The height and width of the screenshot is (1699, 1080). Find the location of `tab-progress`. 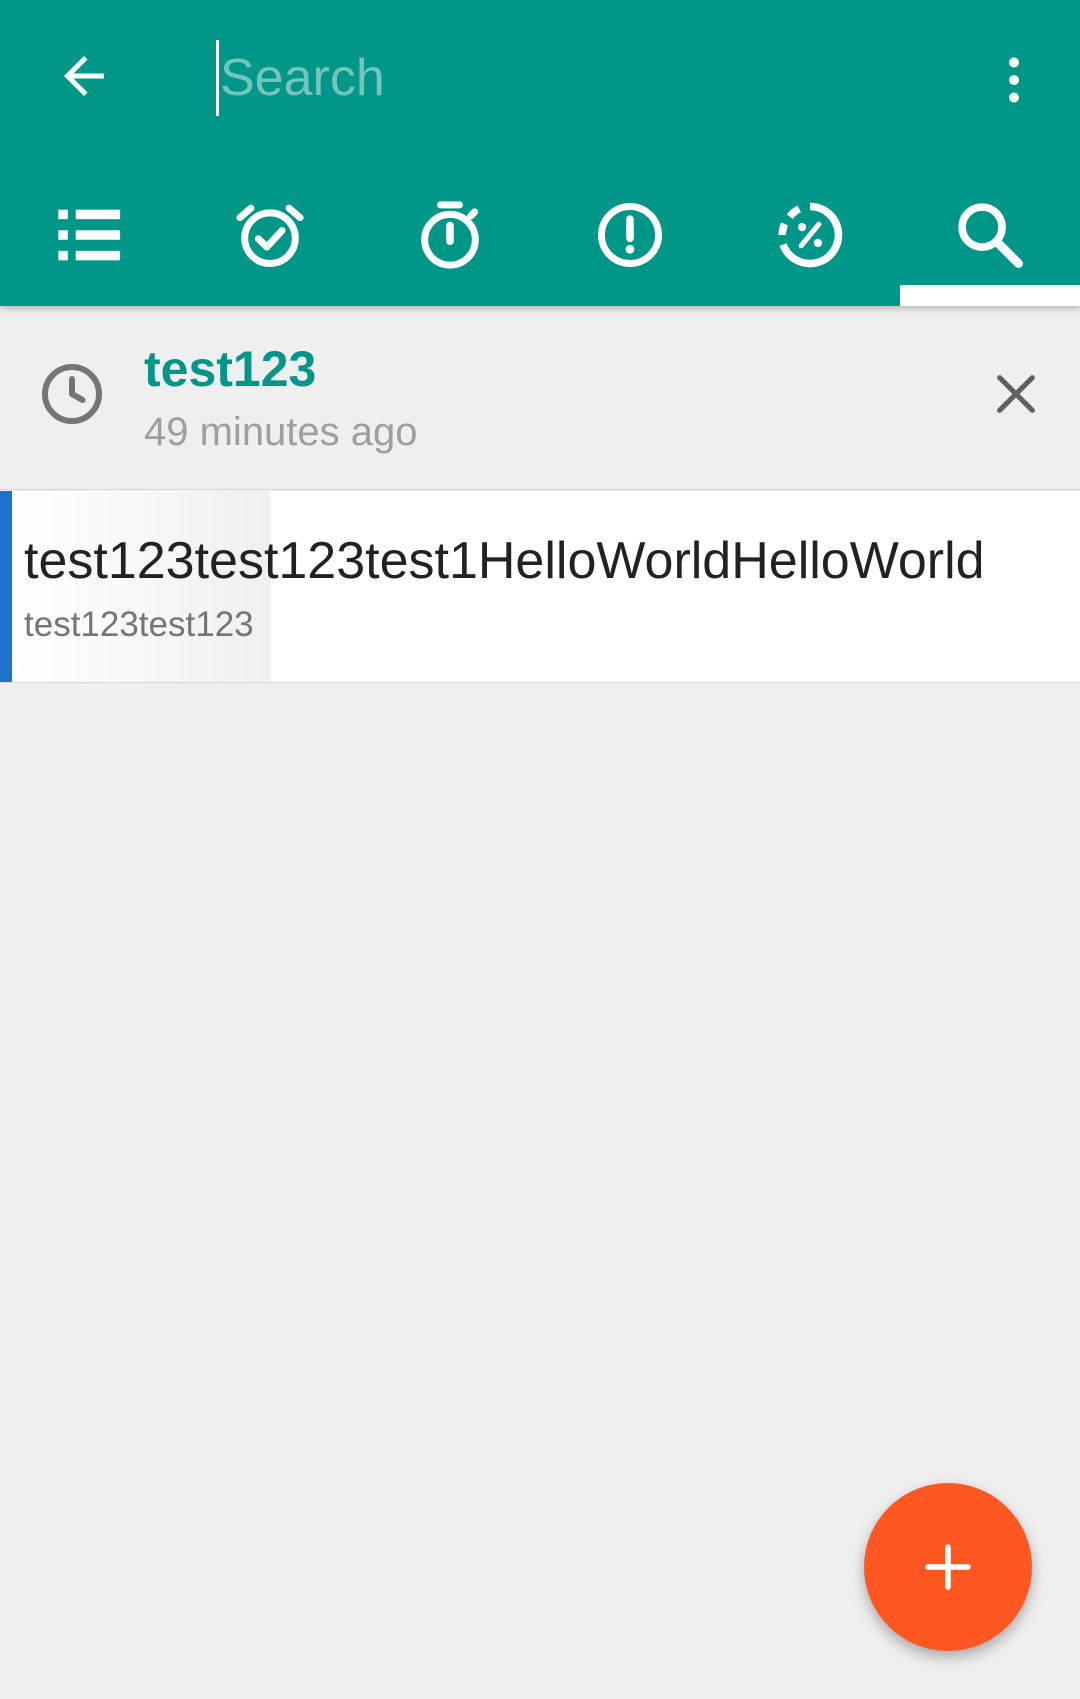

tab-progress is located at coordinates (810, 243).